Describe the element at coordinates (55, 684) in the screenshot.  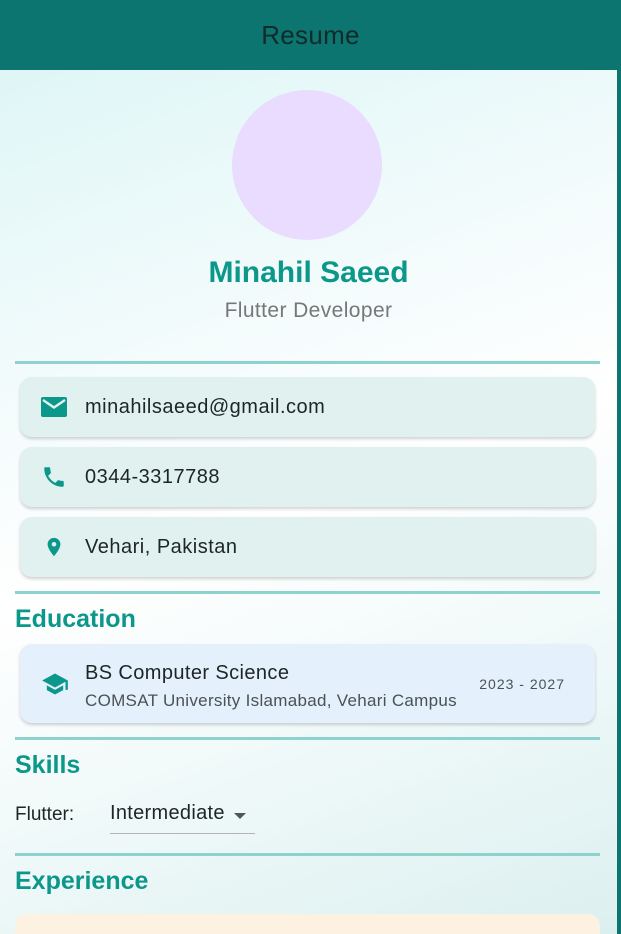
I see `graduation-cap-icon` at that location.